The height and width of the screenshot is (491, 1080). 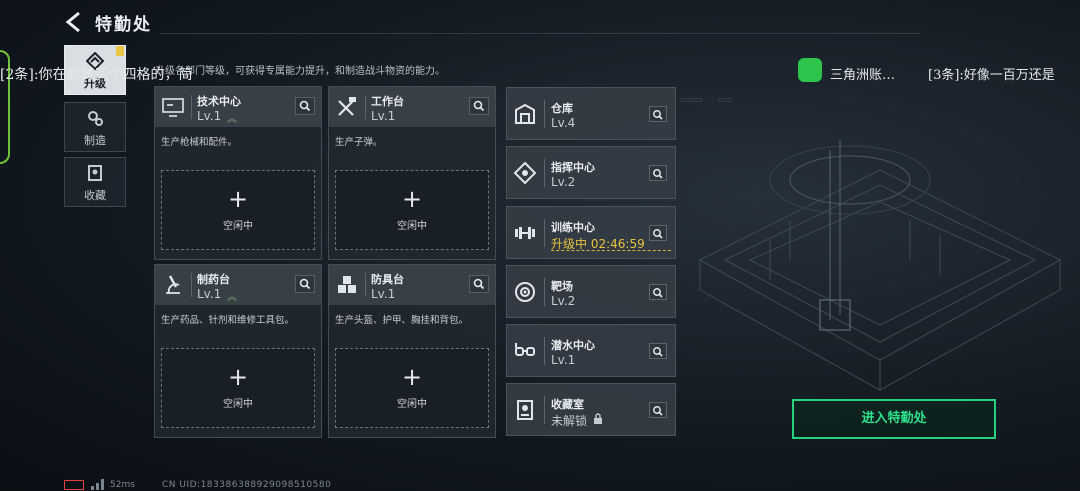 I want to click on facility-status: Lv.4, so click(x=563, y=123).